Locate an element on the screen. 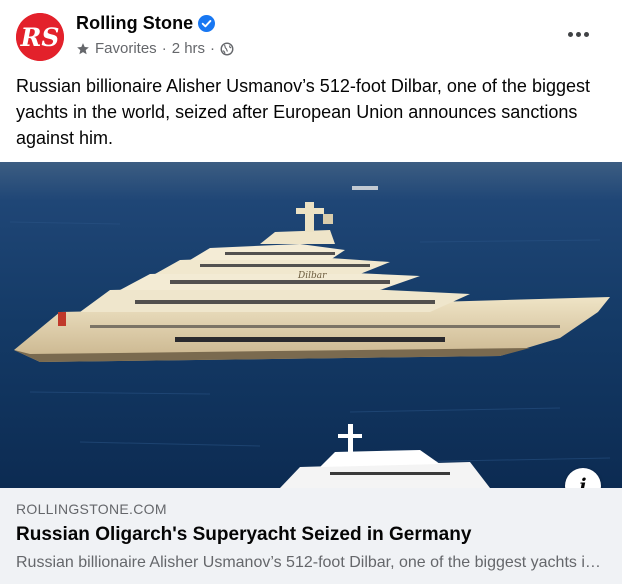 The width and height of the screenshot is (622, 584). avatar-logo-text: RS is located at coordinates (40, 37).